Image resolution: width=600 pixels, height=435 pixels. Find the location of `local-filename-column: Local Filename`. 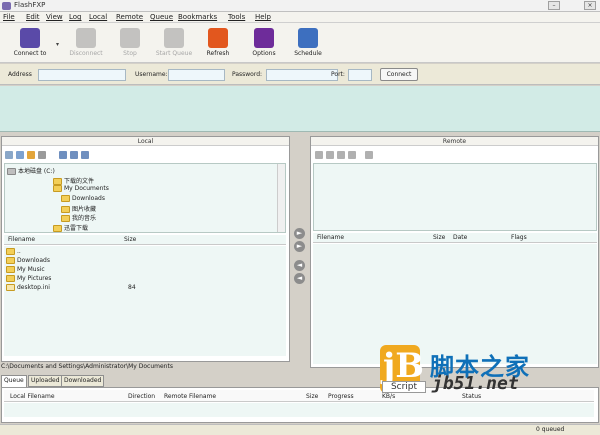

local-filename-column: Local Filename is located at coordinates (32, 396).